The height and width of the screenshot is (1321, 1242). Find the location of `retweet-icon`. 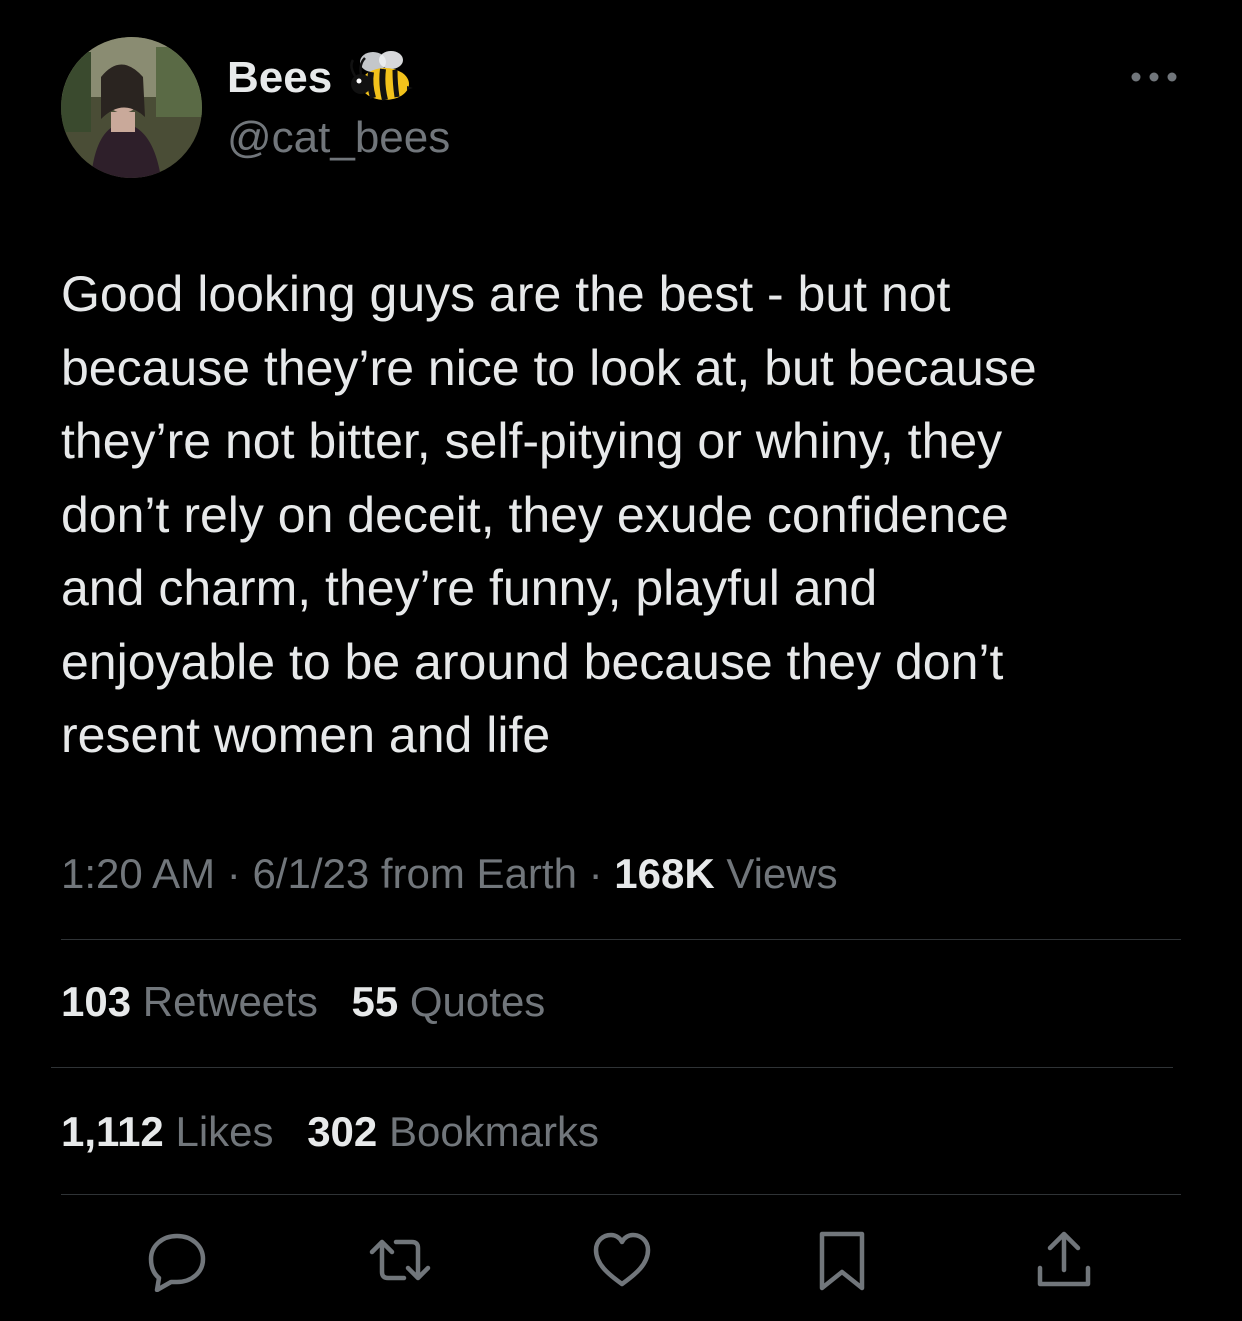

retweet-icon is located at coordinates (400, 1260).